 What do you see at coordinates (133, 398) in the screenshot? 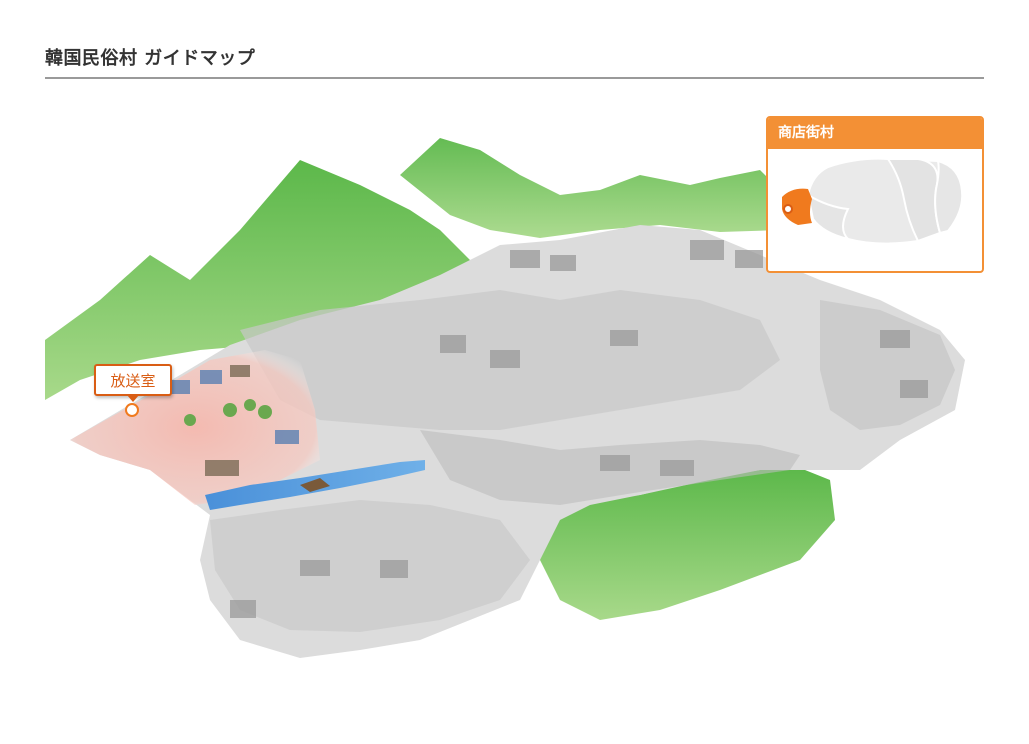
I see `map-marker-pointer` at bounding box center [133, 398].